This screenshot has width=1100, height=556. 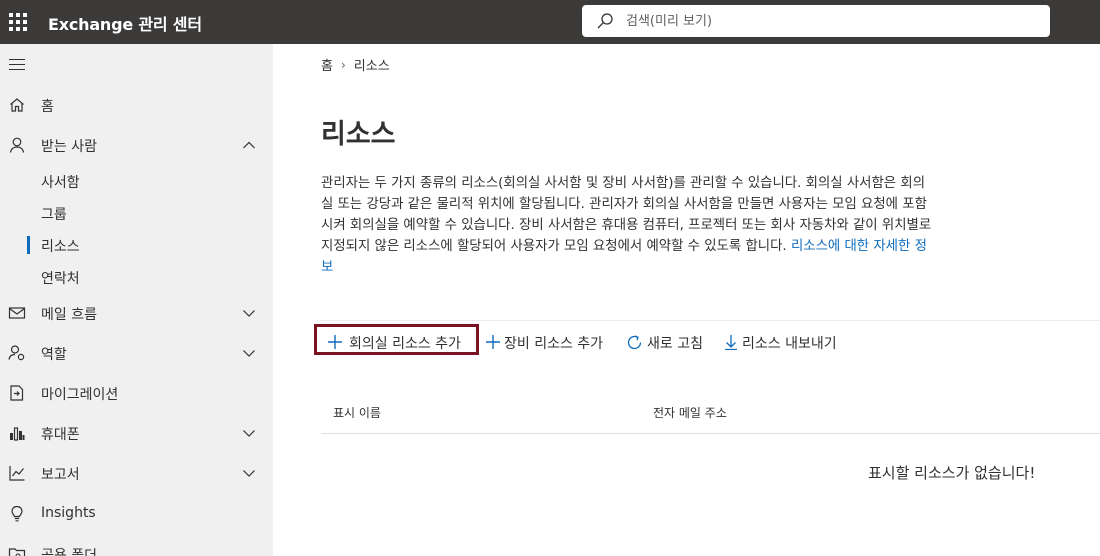 I want to click on breadcrumb-home: 홈, so click(x=327, y=64).